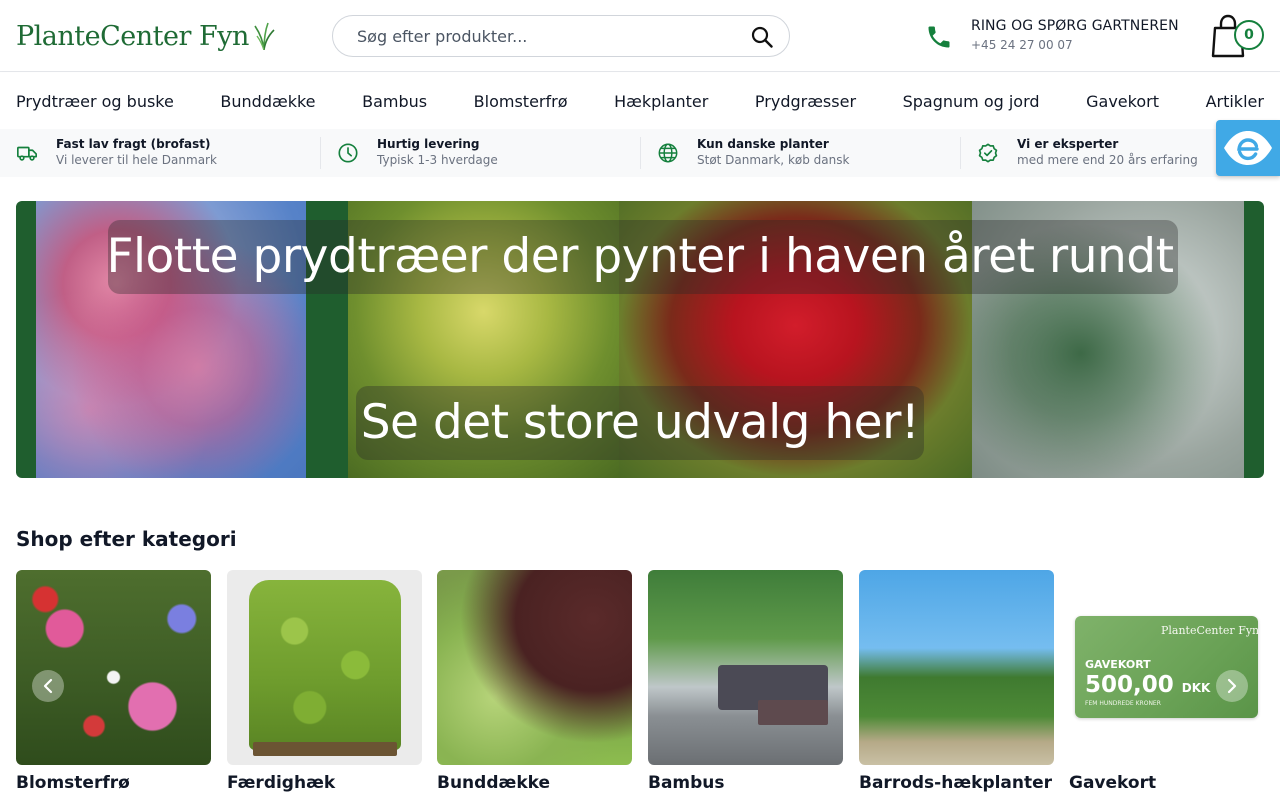  Describe the element at coordinates (1118, 664) in the screenshot. I see `giftcard-heading: GAVEKORT` at that location.